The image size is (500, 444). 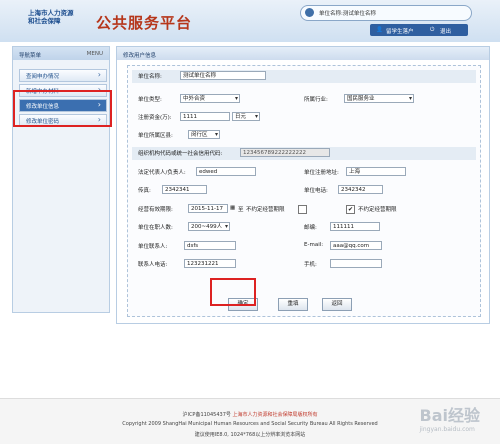 What do you see at coordinates (360, 189) in the screenshot?
I see `phone-input: 2342342` at bounding box center [360, 189].